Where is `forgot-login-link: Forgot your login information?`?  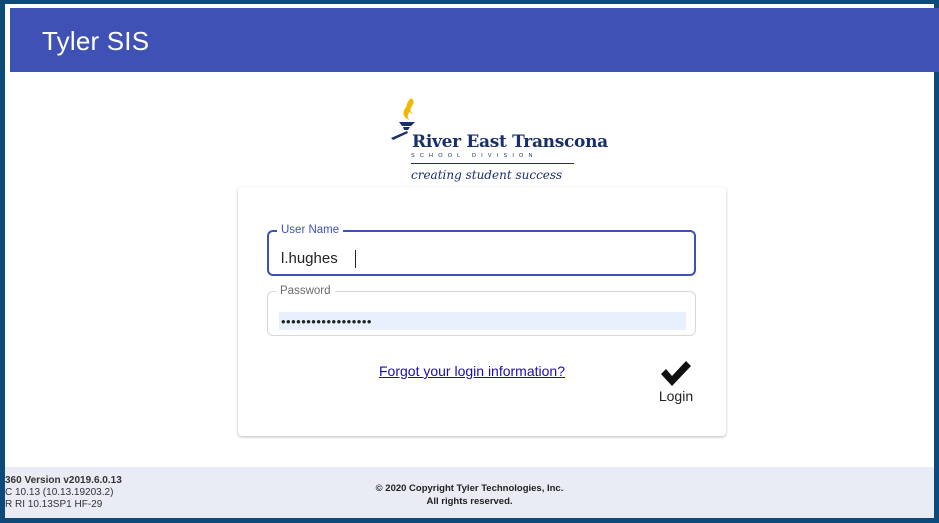
forgot-login-link: Forgot your login information? is located at coordinates (472, 371).